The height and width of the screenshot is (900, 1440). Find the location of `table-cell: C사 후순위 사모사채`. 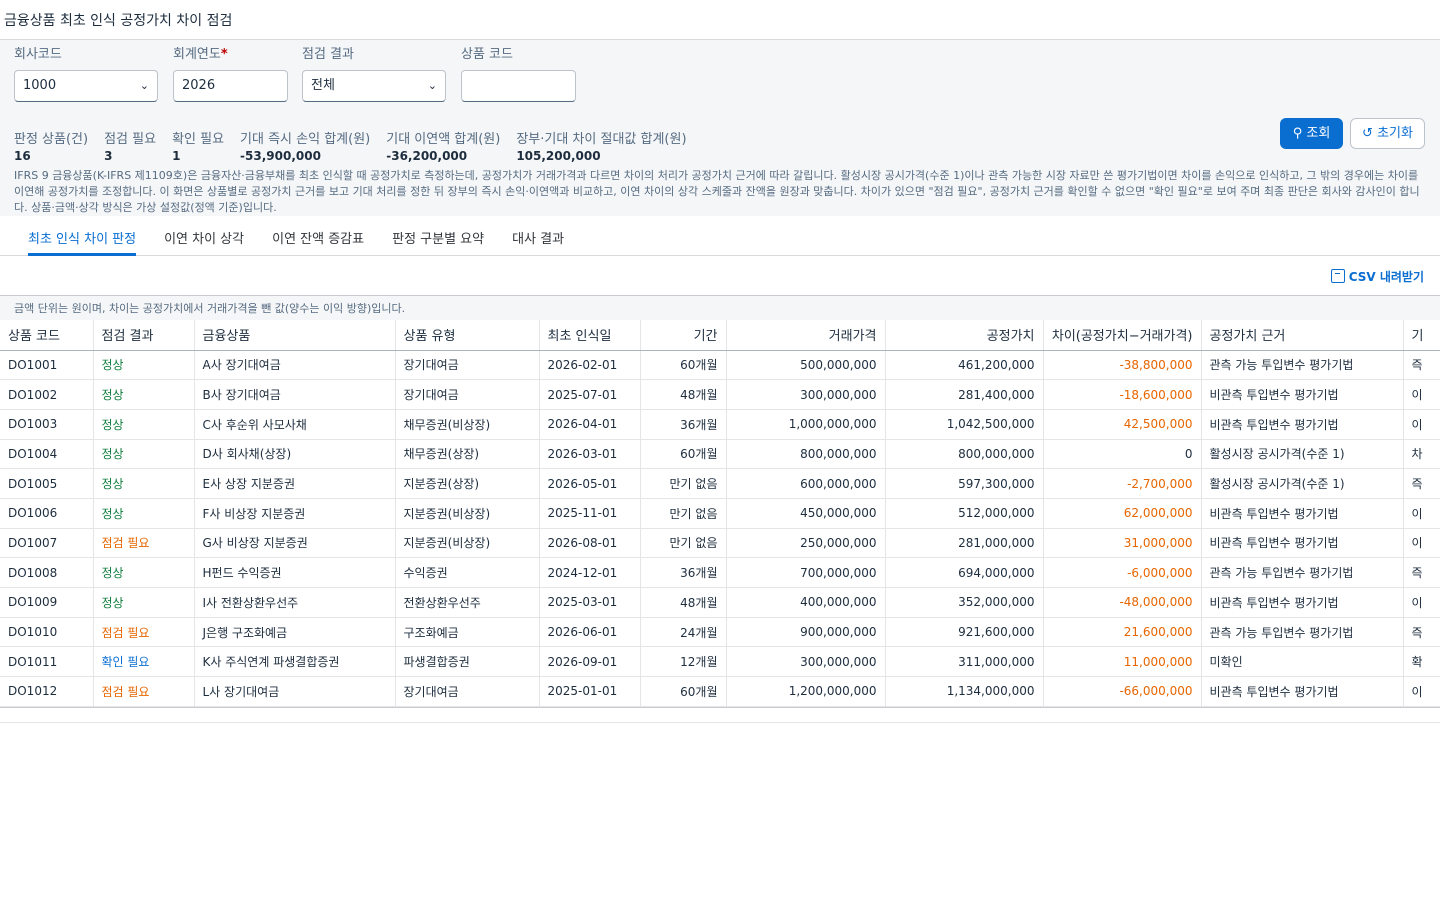

table-cell: C사 후순위 사모사채 is located at coordinates (295, 424).